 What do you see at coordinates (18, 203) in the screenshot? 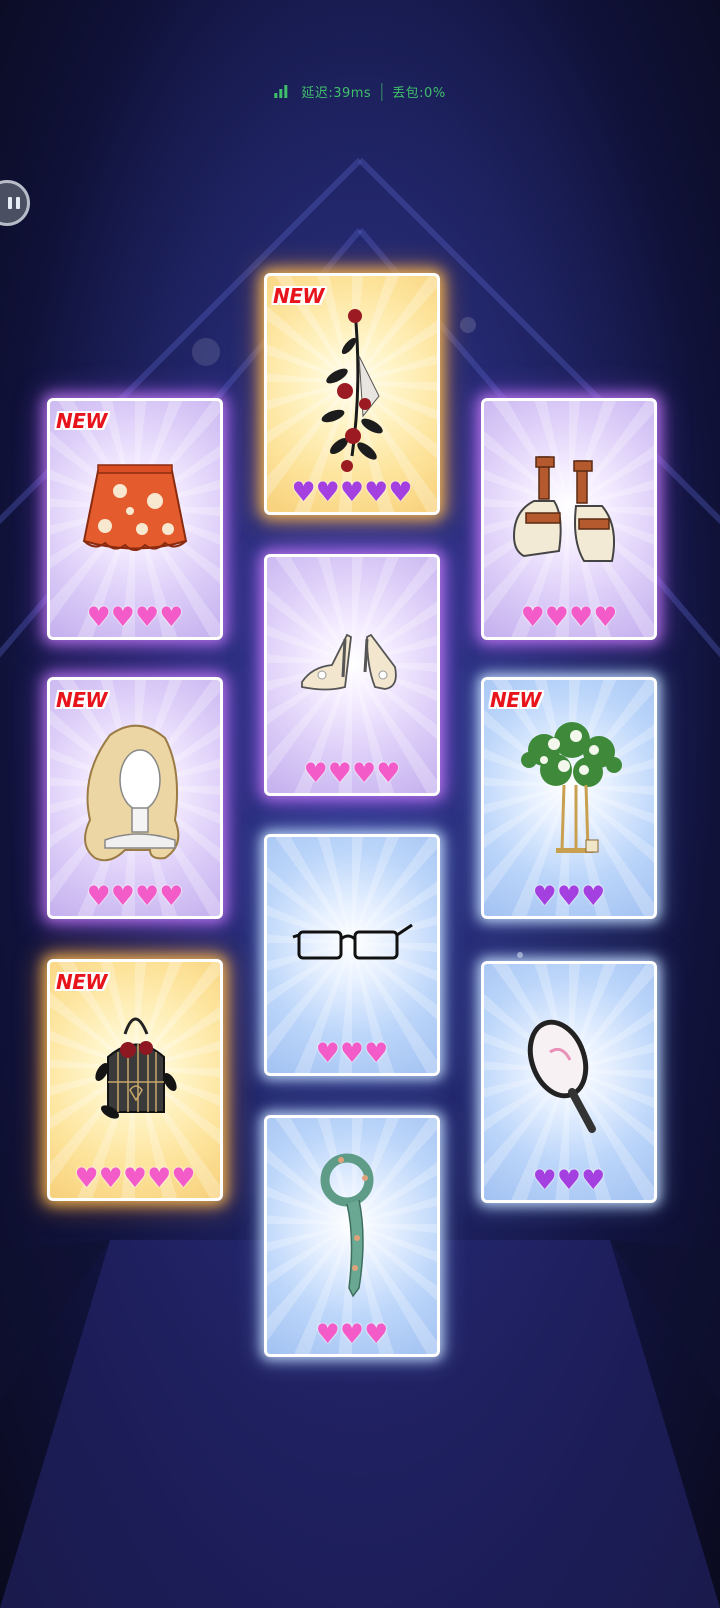
I see `pause-icon-bar` at bounding box center [18, 203].